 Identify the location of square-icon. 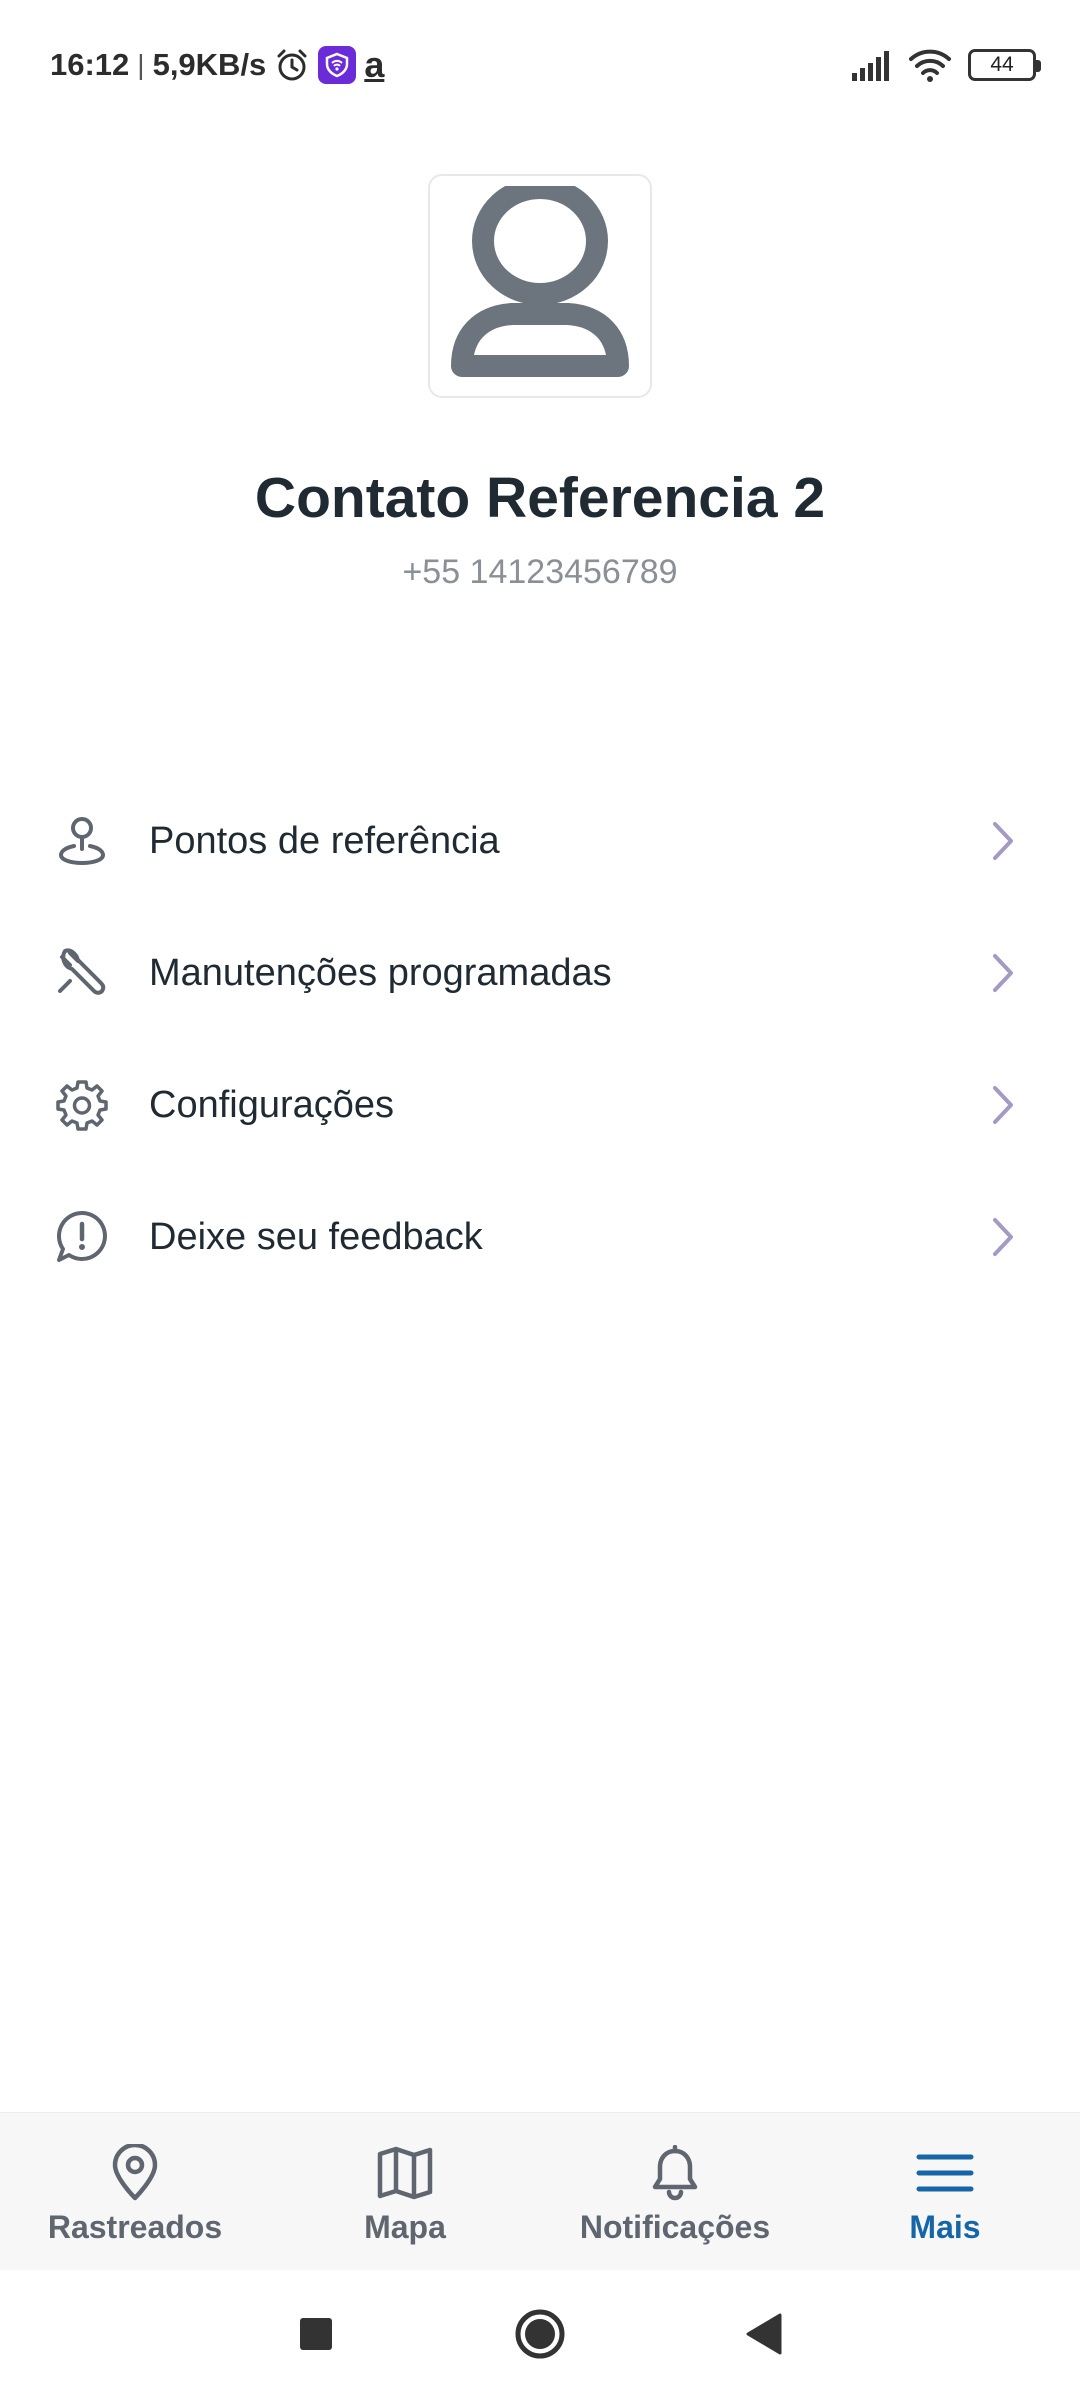
(316, 2336).